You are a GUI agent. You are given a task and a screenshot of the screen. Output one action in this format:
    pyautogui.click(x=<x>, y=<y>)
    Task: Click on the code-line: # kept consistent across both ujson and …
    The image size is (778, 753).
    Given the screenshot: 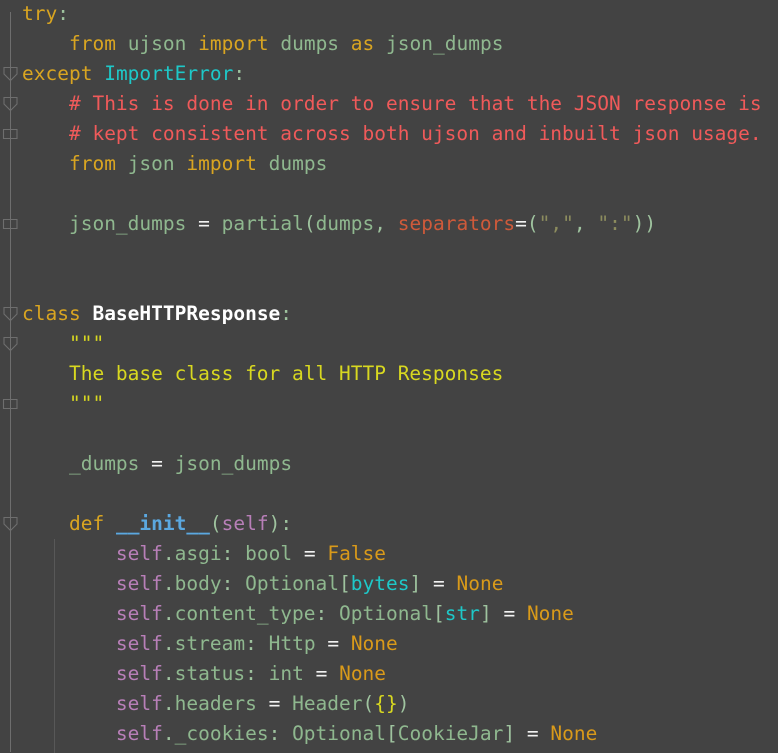 What is the action you would take?
    pyautogui.click(x=392, y=134)
    